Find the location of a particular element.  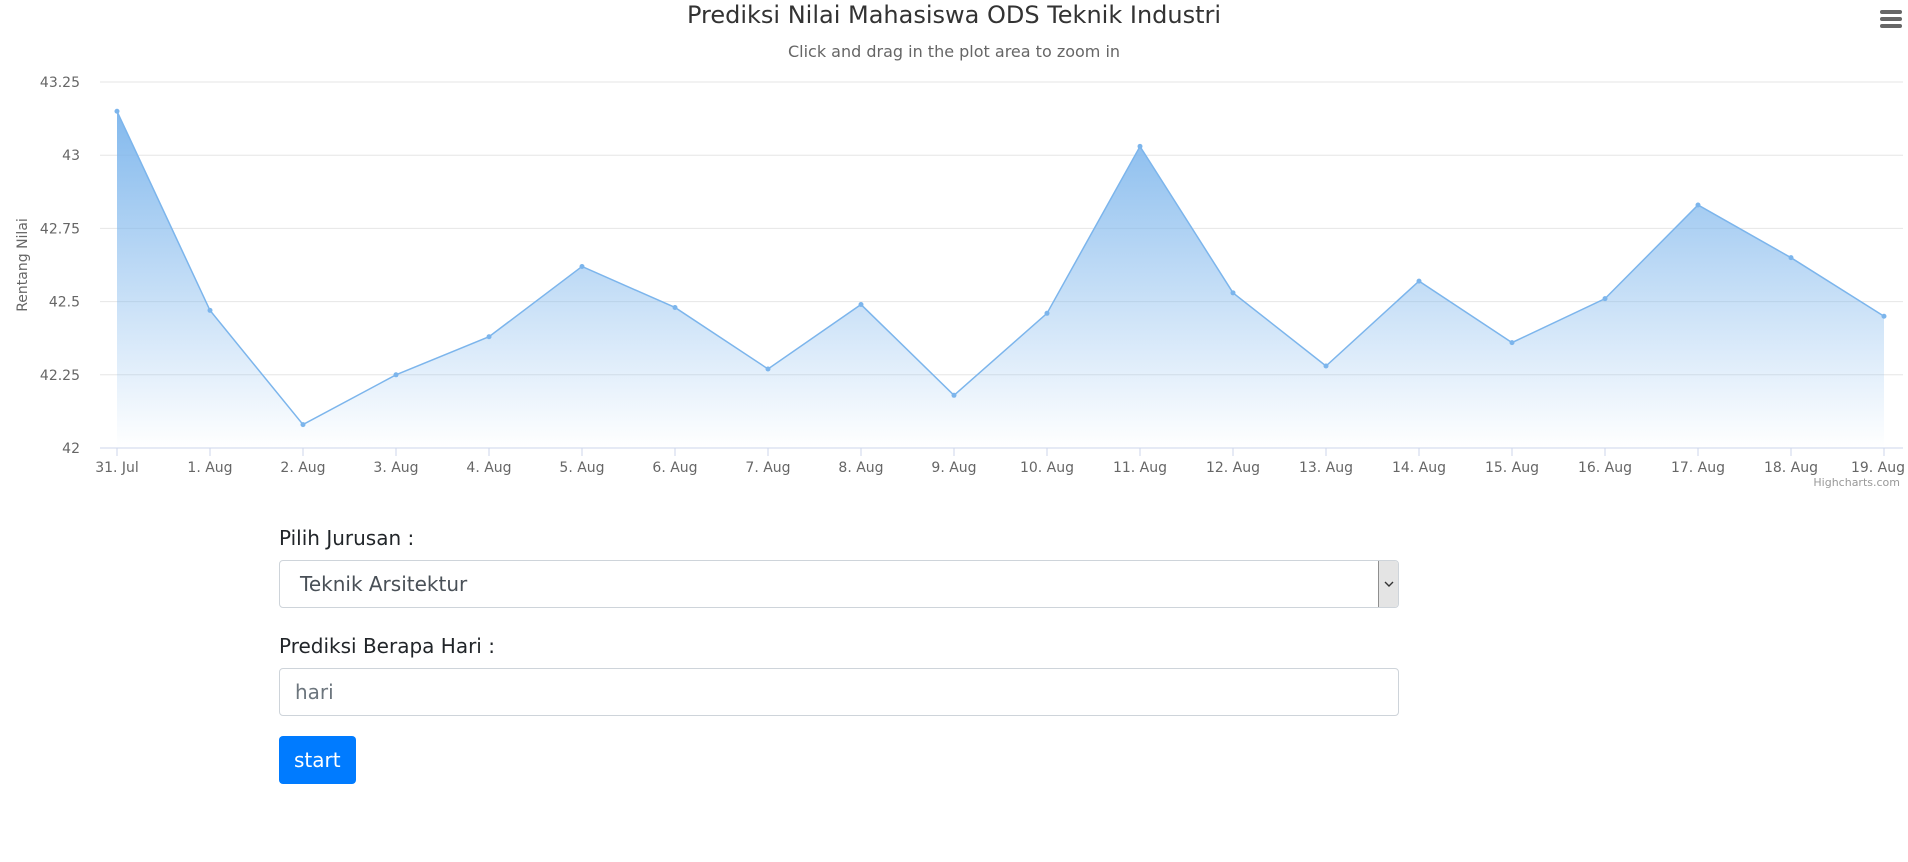

x-tick-label: 1. Aug is located at coordinates (209, 468).